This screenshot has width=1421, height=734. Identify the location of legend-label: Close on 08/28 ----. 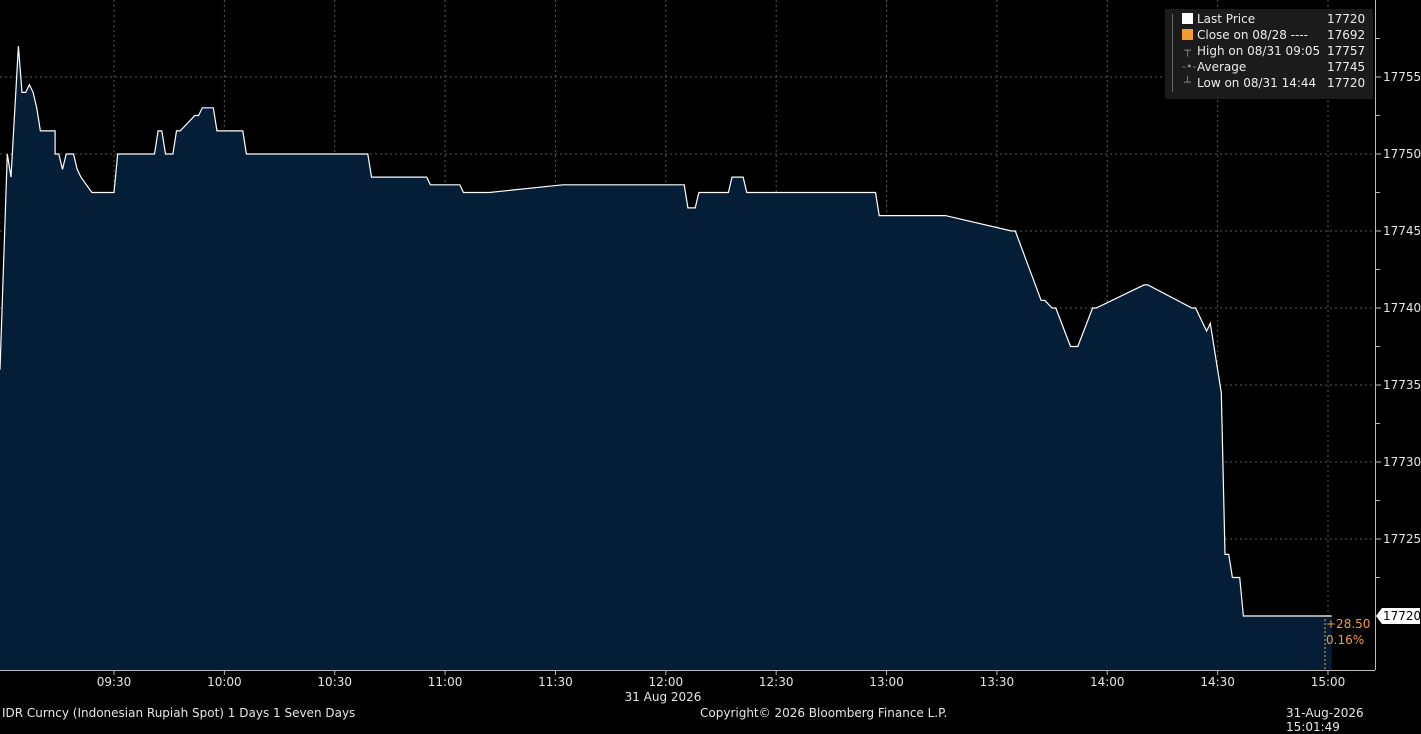
(1252, 35).